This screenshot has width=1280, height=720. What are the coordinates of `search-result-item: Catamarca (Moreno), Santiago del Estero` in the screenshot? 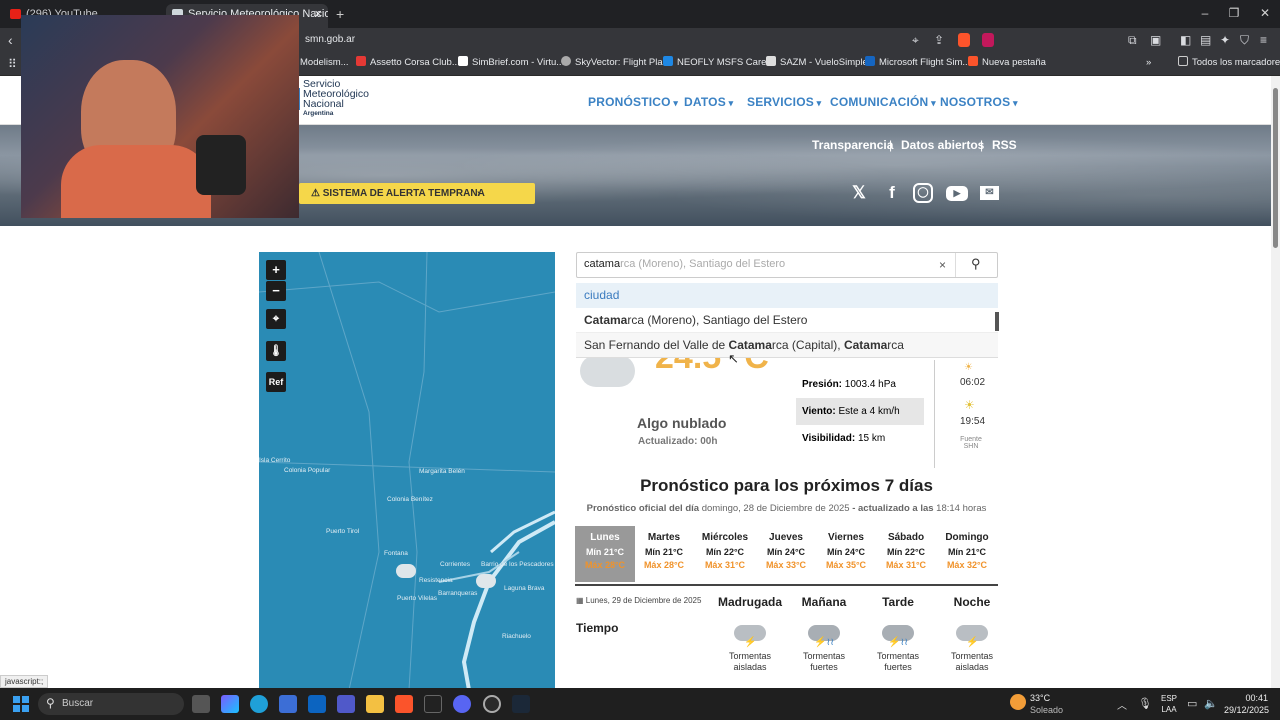 It's located at (787, 320).